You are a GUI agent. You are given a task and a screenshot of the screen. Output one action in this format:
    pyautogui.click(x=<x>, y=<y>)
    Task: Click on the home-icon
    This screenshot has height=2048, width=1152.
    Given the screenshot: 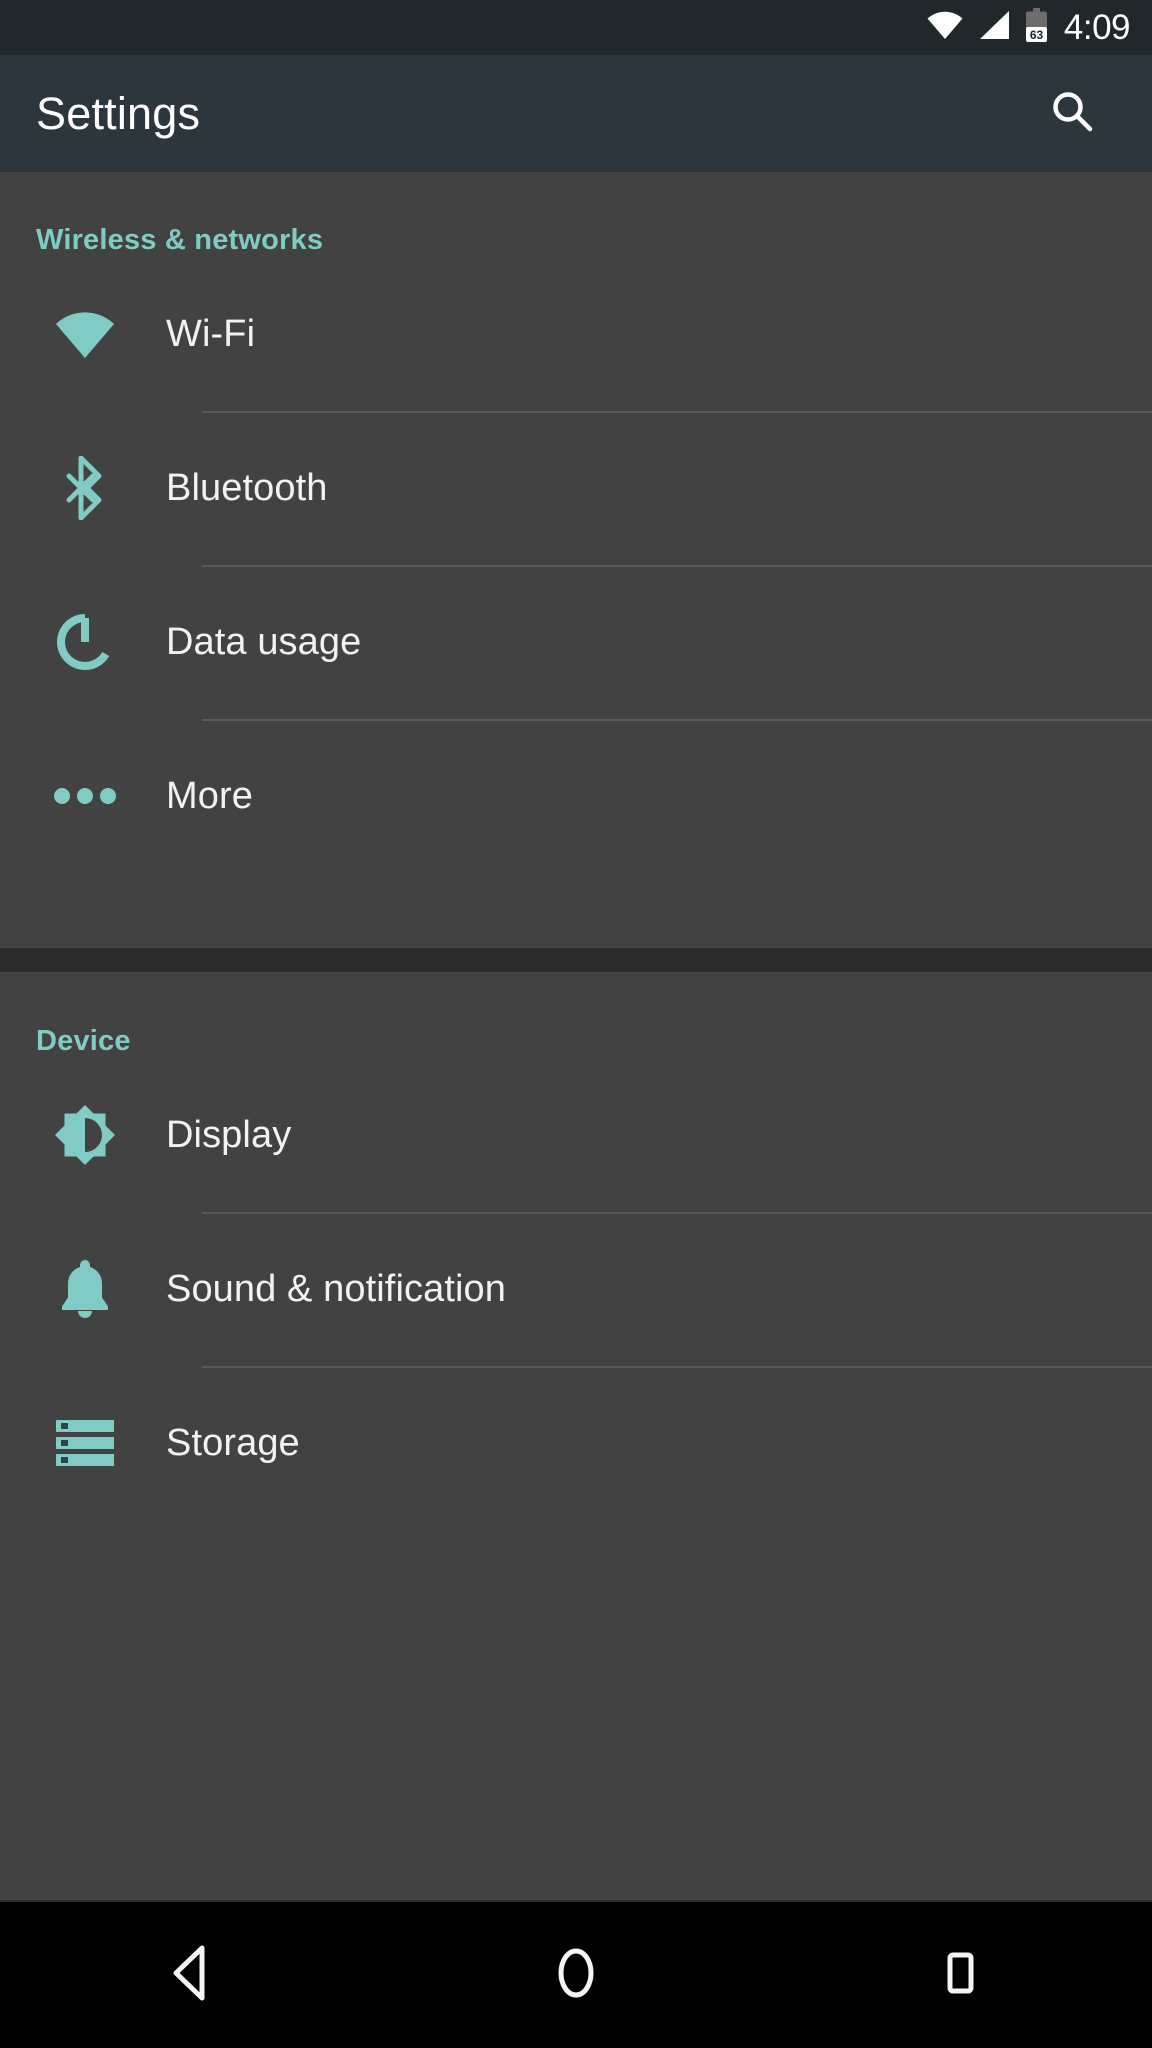 What is the action you would take?
    pyautogui.click(x=576, y=1975)
    